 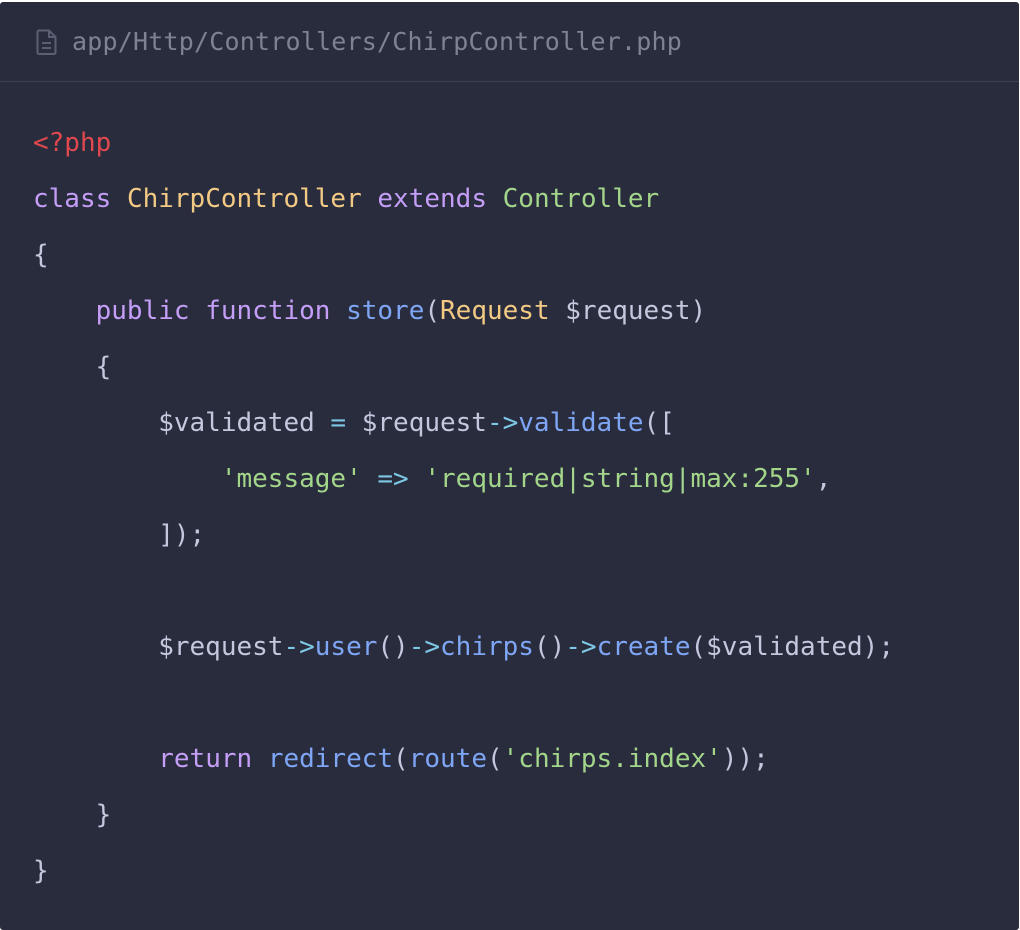 I want to click on code-token: public, so click(x=142, y=311).